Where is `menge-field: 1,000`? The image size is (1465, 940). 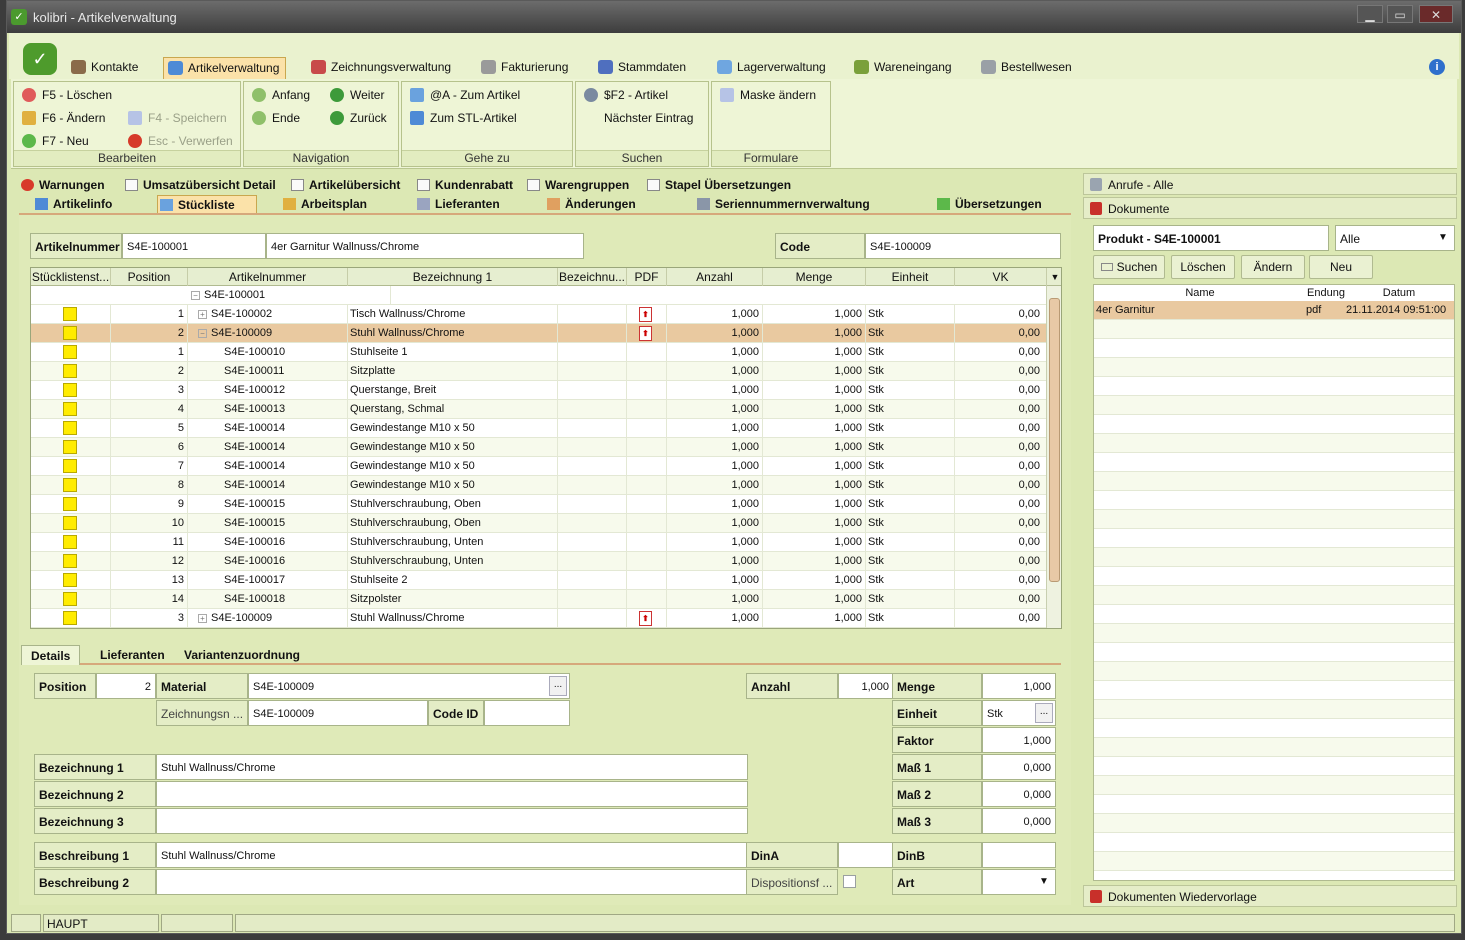
menge-field: 1,000 is located at coordinates (1019, 686).